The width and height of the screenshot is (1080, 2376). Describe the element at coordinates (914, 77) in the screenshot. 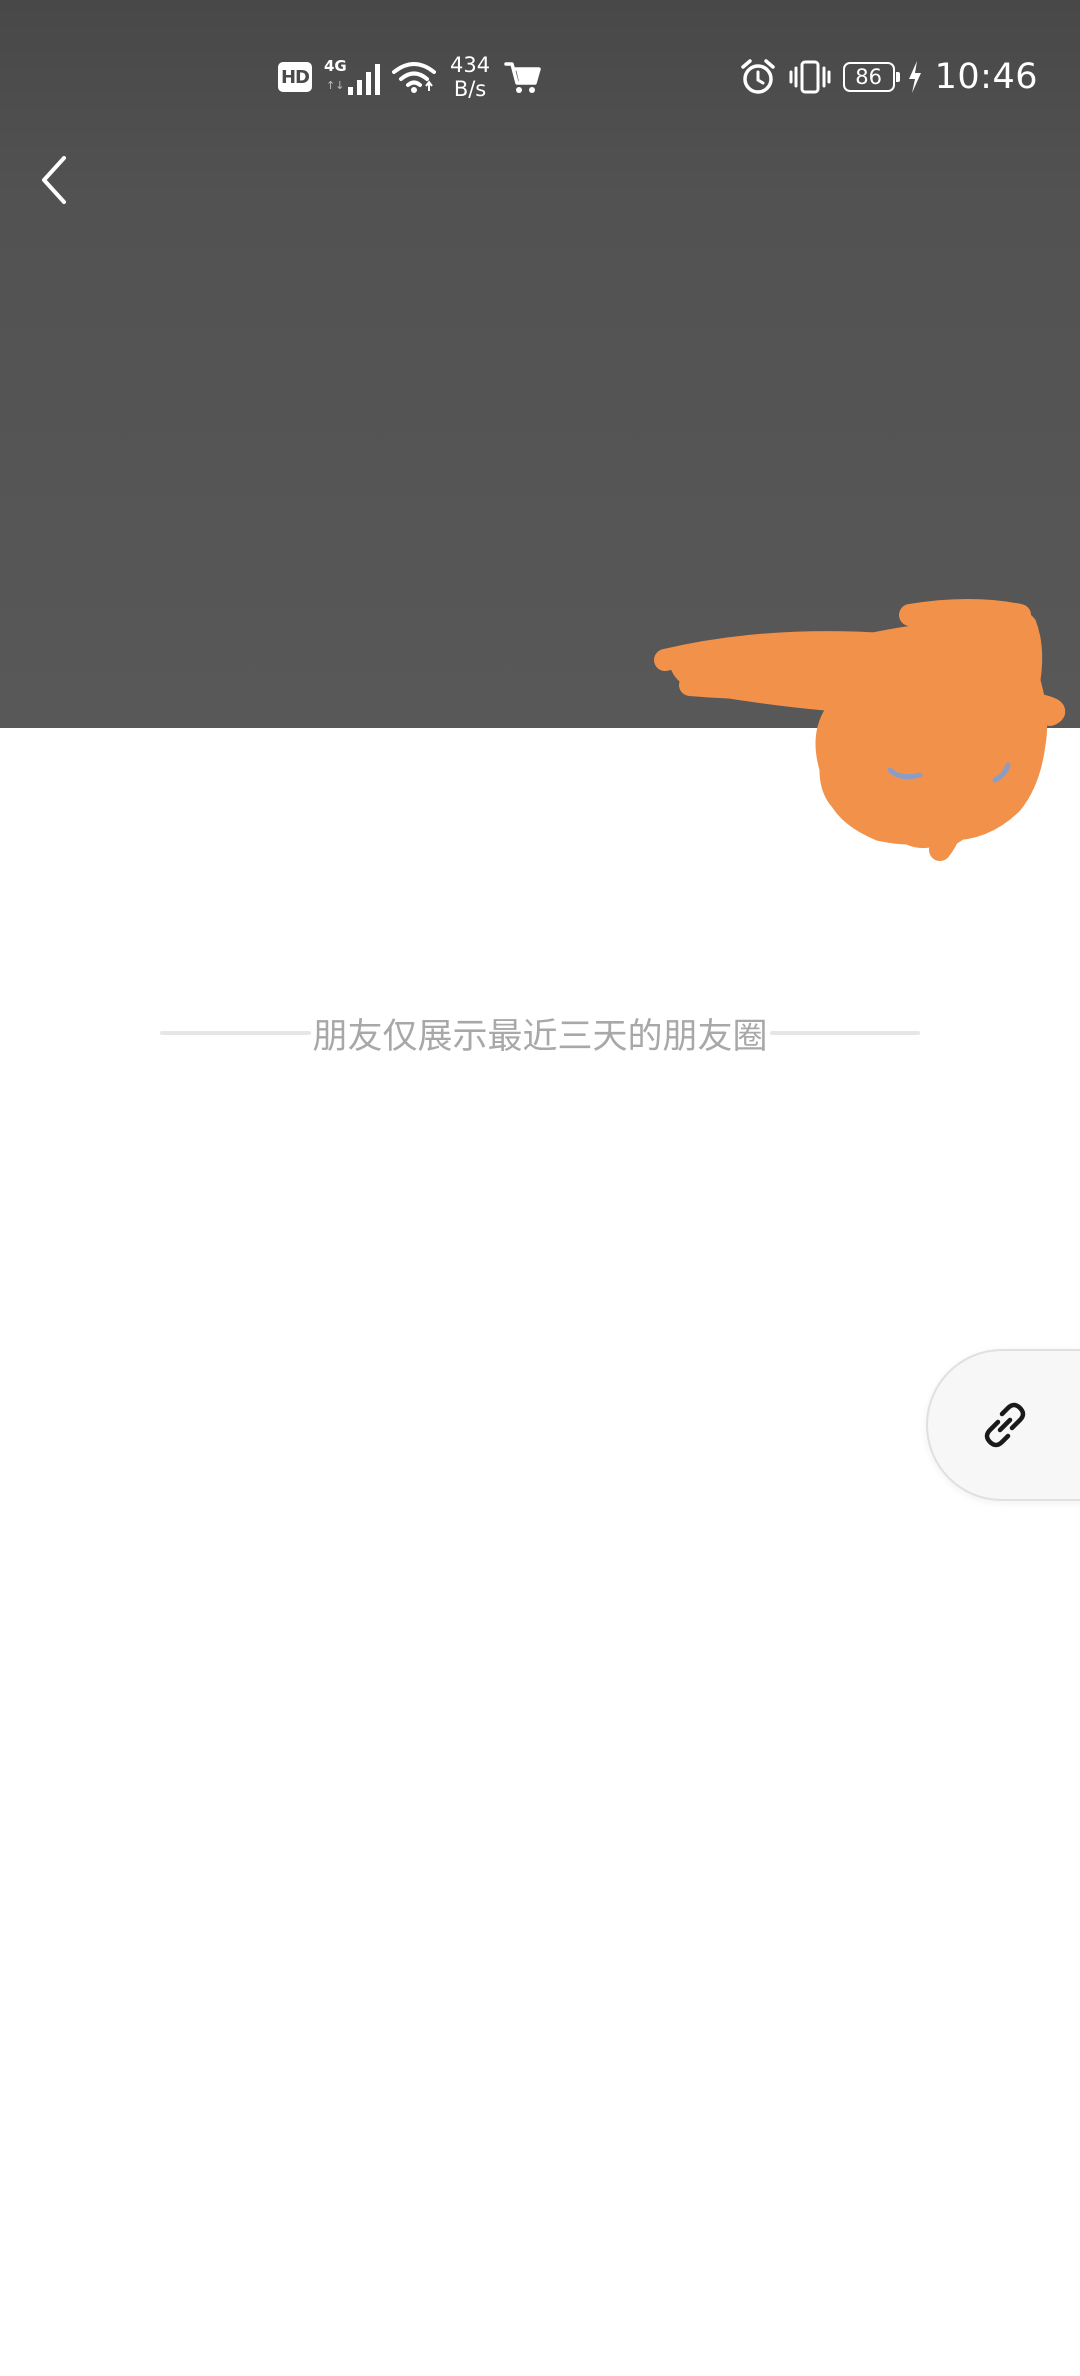

I see `charging-bolt-icon` at that location.